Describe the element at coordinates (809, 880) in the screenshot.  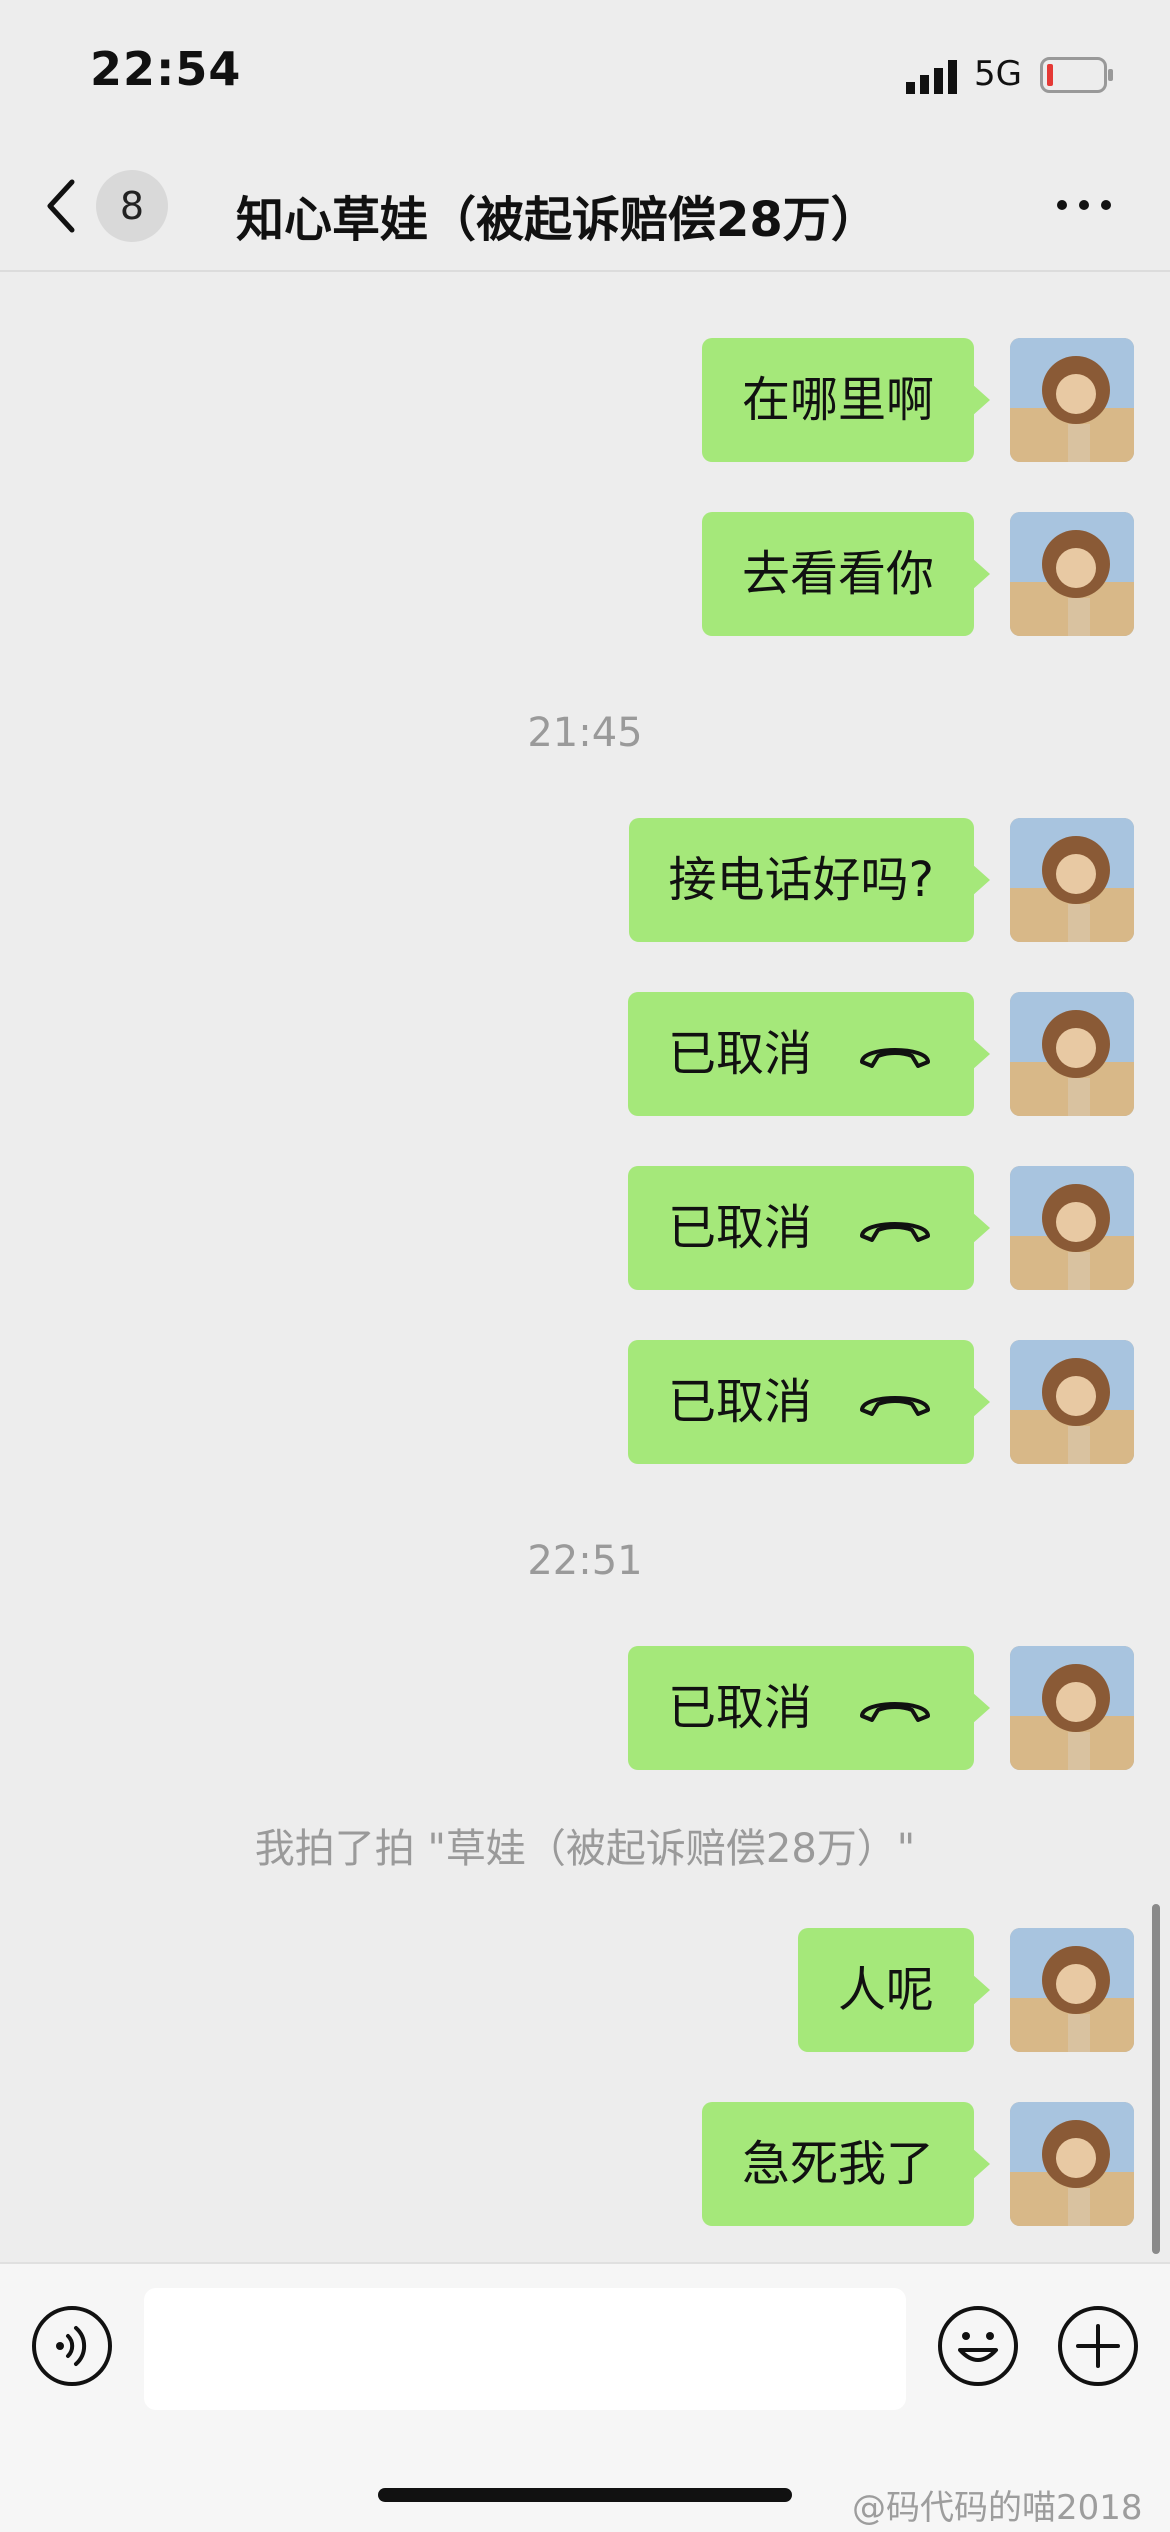
I see `text-message-bubble: 接电话好吗?` at that location.